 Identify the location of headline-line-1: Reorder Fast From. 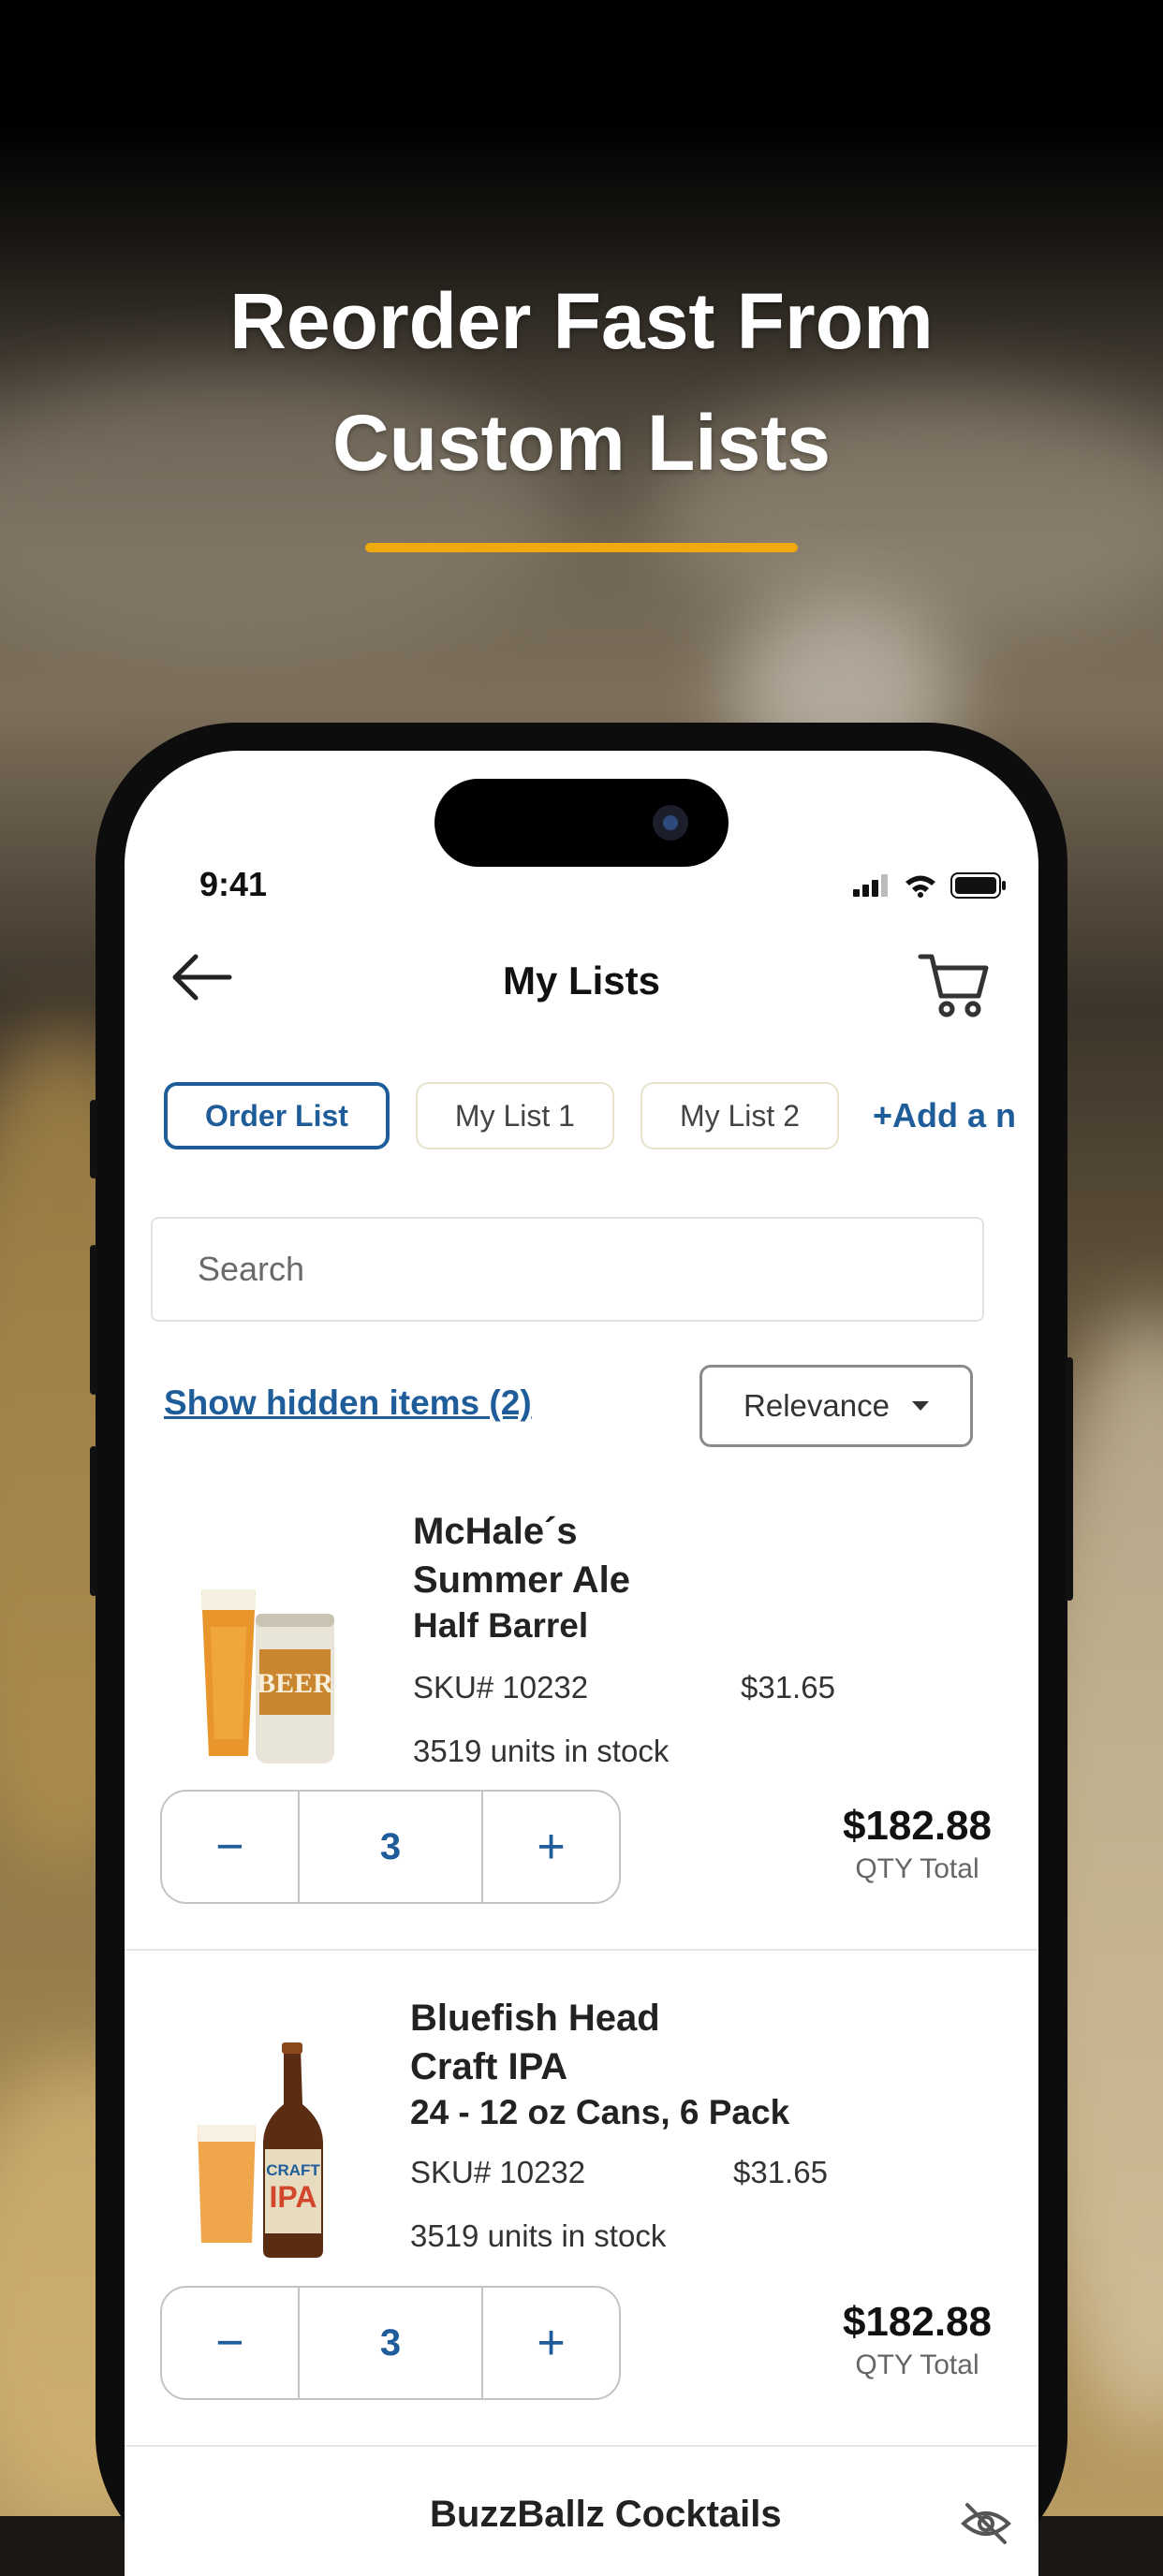
(581, 321).